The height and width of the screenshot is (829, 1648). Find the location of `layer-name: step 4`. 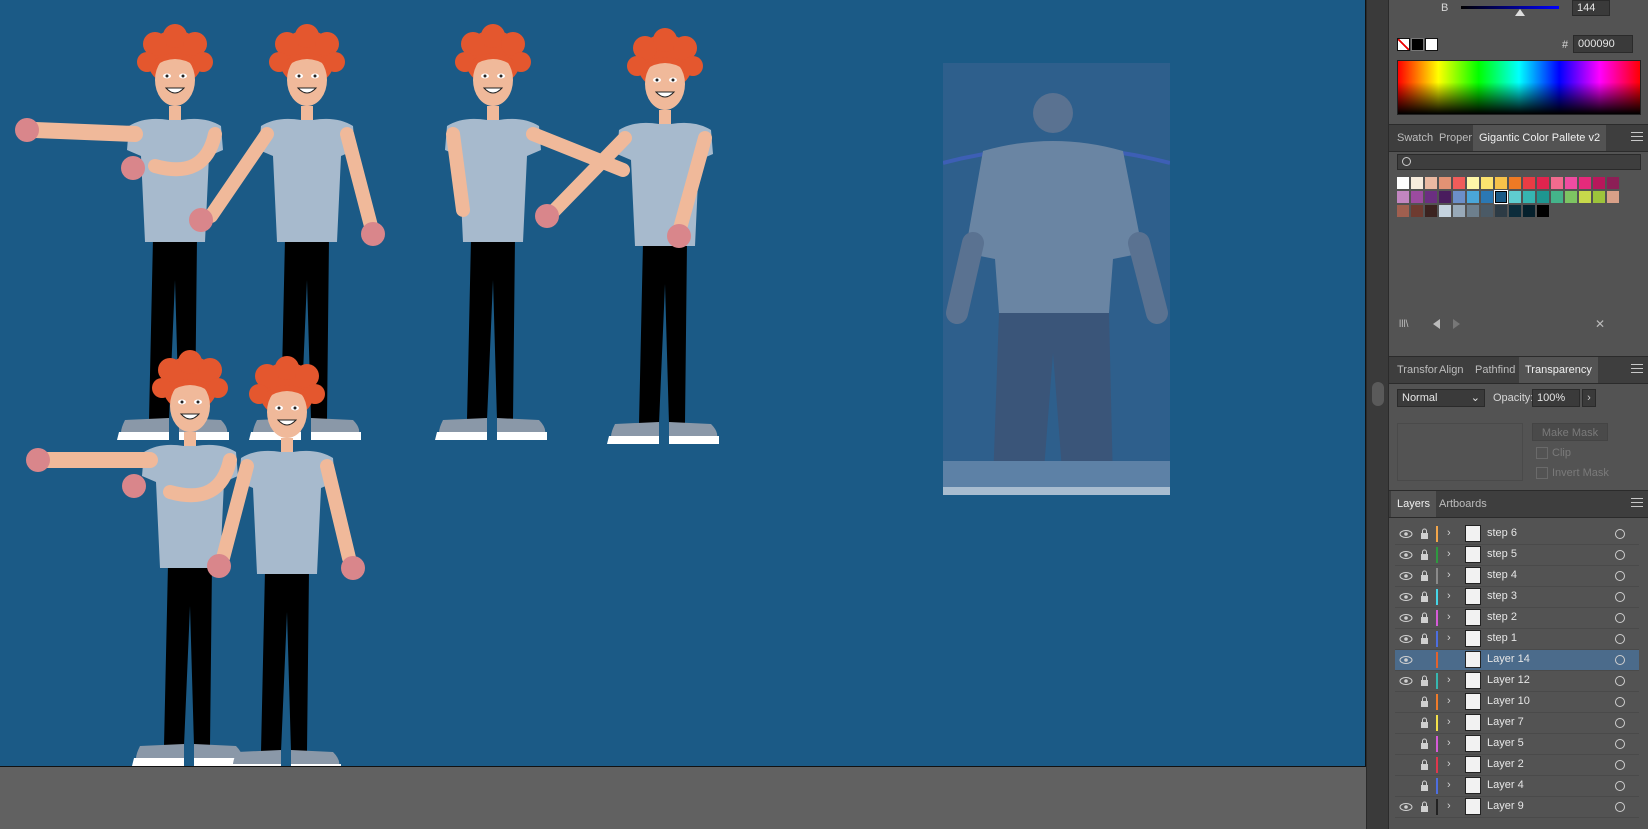

layer-name: step 4 is located at coordinates (1502, 575).